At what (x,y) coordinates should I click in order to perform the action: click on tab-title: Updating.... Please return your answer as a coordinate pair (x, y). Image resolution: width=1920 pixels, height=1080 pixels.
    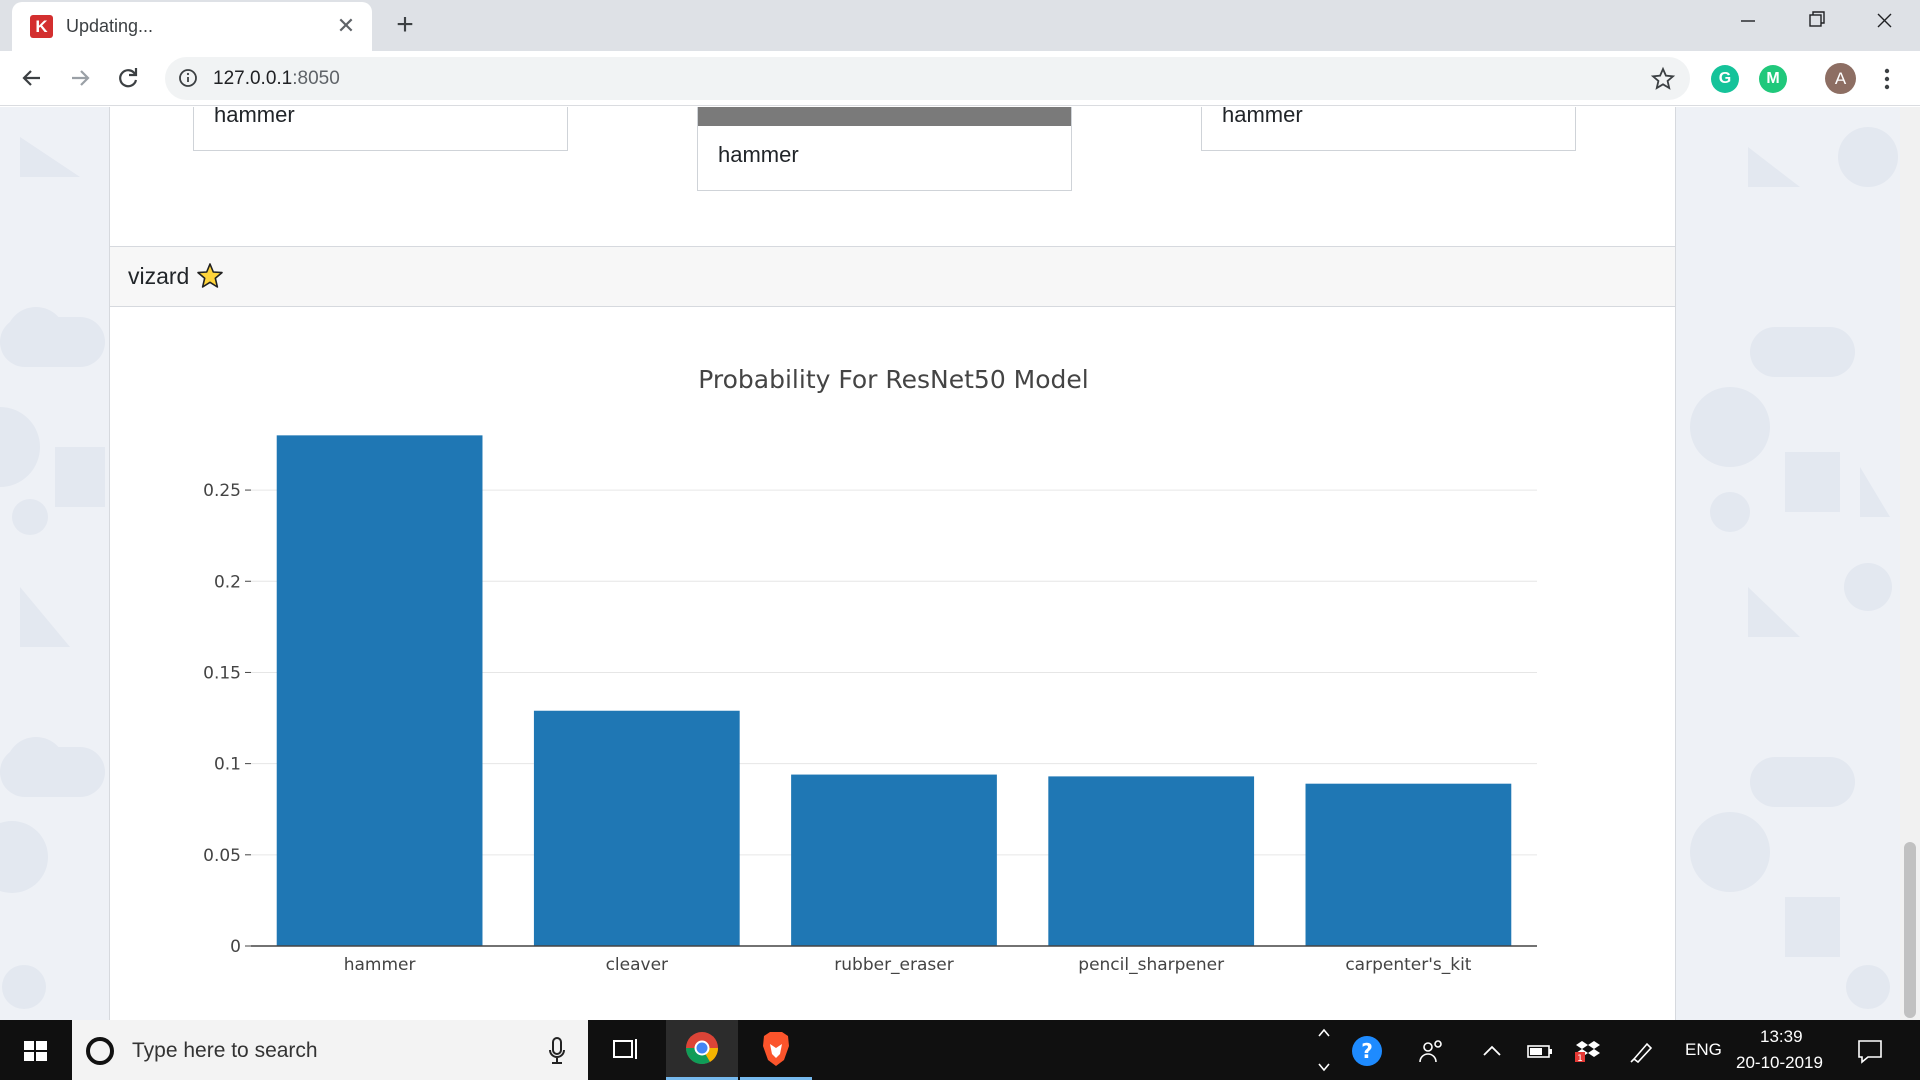
    Looking at the image, I should click on (110, 26).